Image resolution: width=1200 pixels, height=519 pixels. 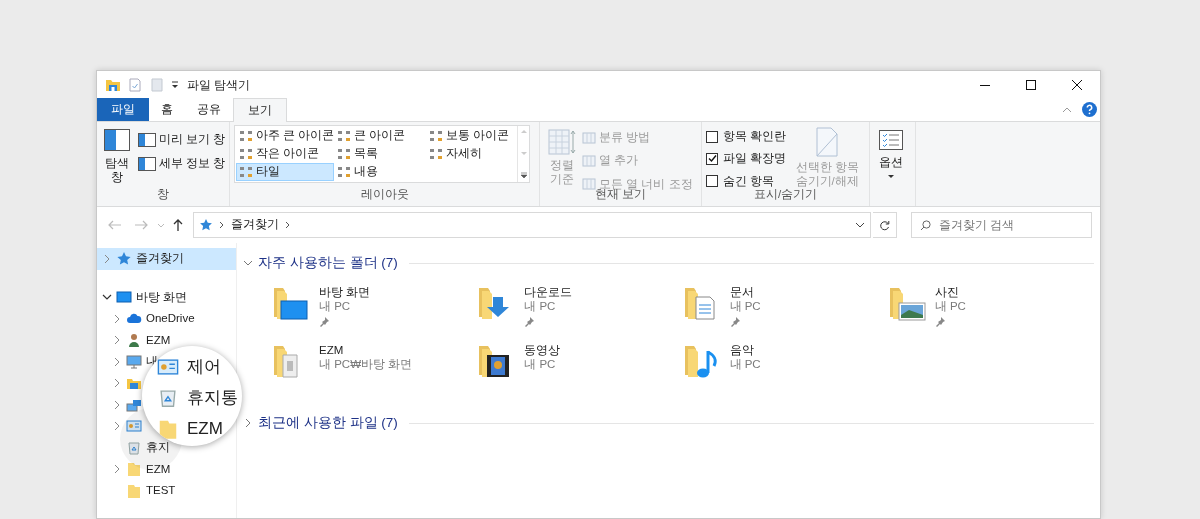 I want to click on folder-tile: 동영상 내 PC, so click(x=581, y=366).